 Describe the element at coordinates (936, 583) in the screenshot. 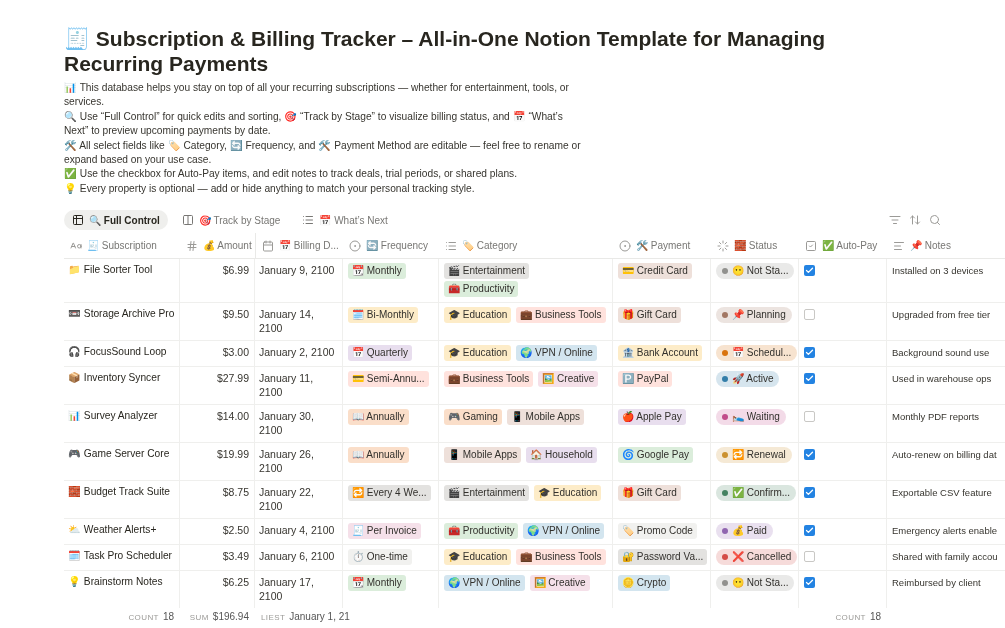

I see `notes-cell: Reimbursed by client` at that location.